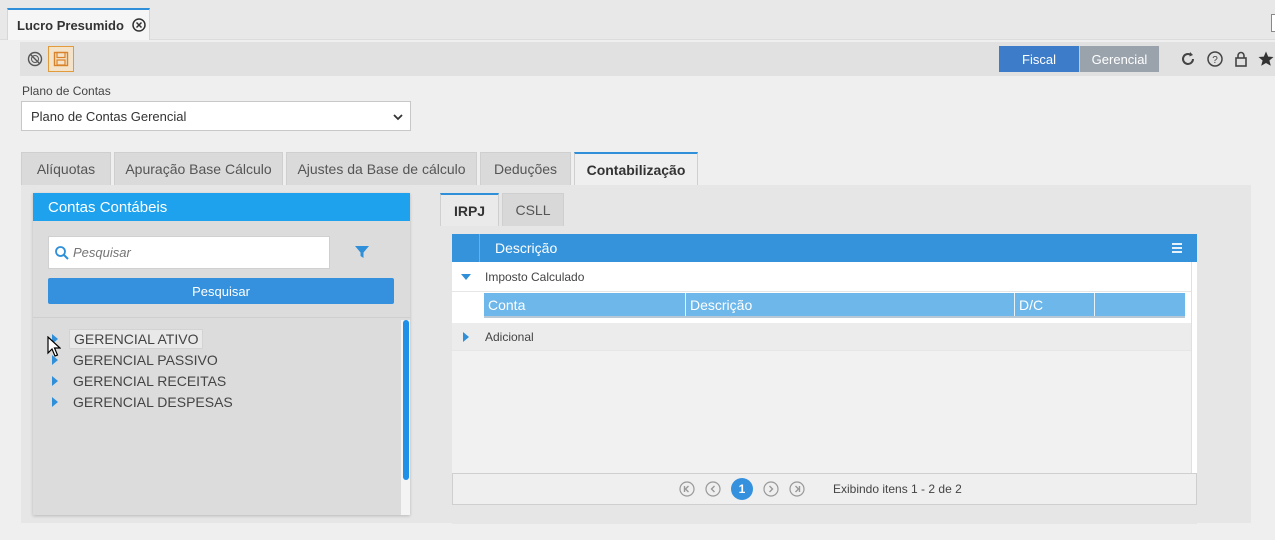 The width and height of the screenshot is (1275, 540). I want to click on tree-item-gerencial-despesas: GERENCIAL DESPESAS, so click(144, 401).